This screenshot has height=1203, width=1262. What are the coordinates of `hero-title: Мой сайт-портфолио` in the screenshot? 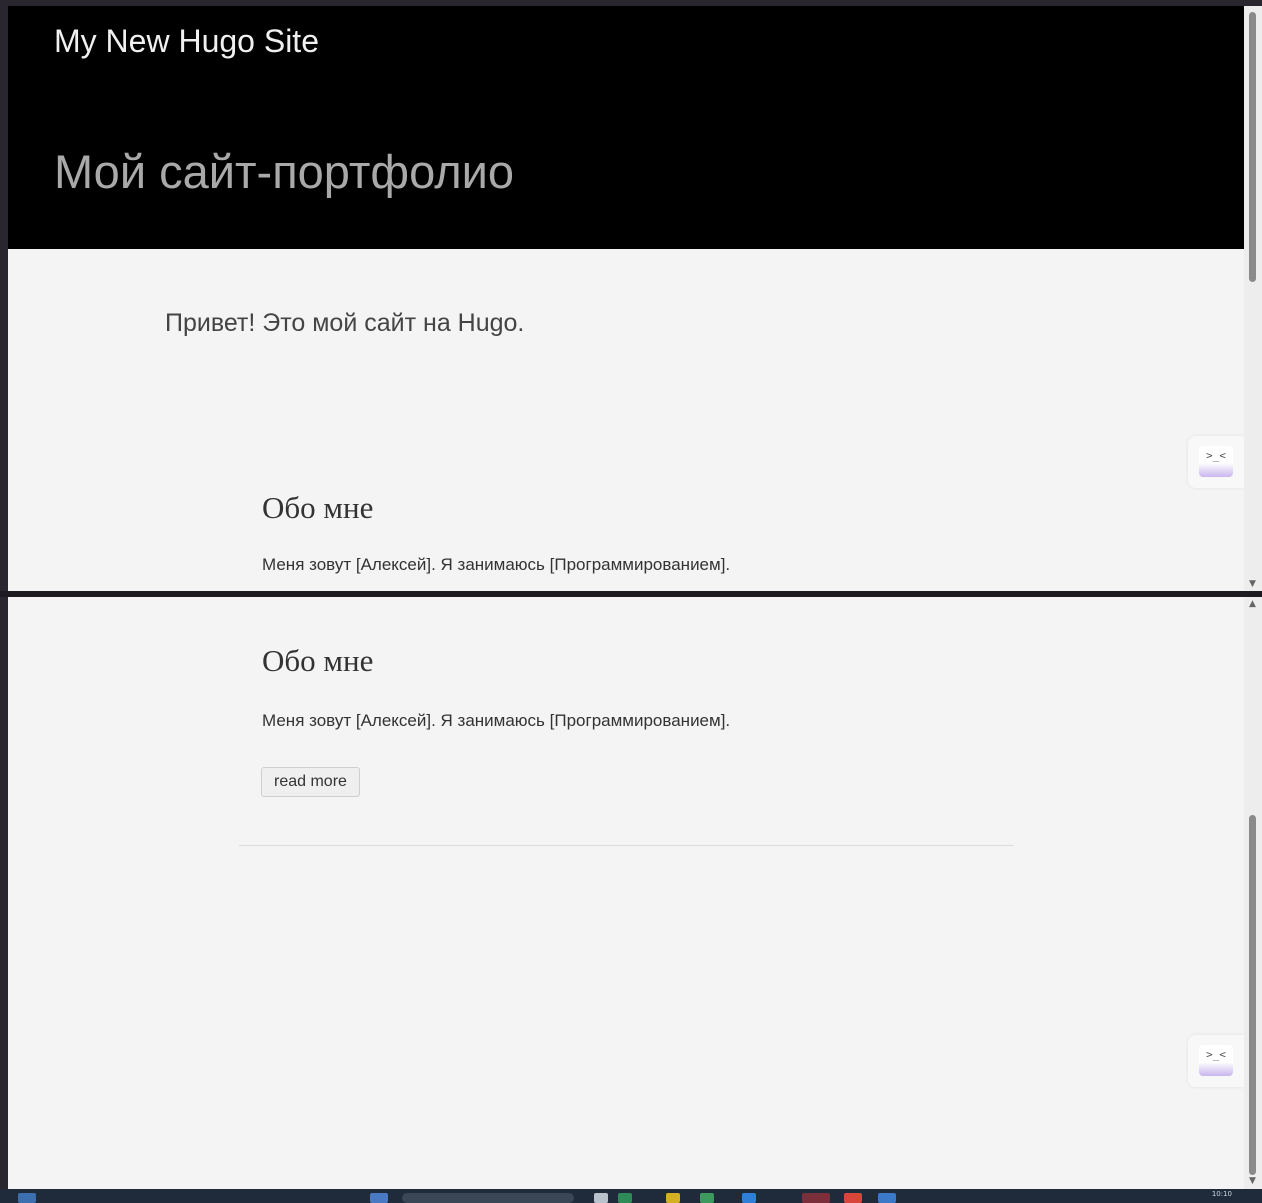 It's located at (284, 171).